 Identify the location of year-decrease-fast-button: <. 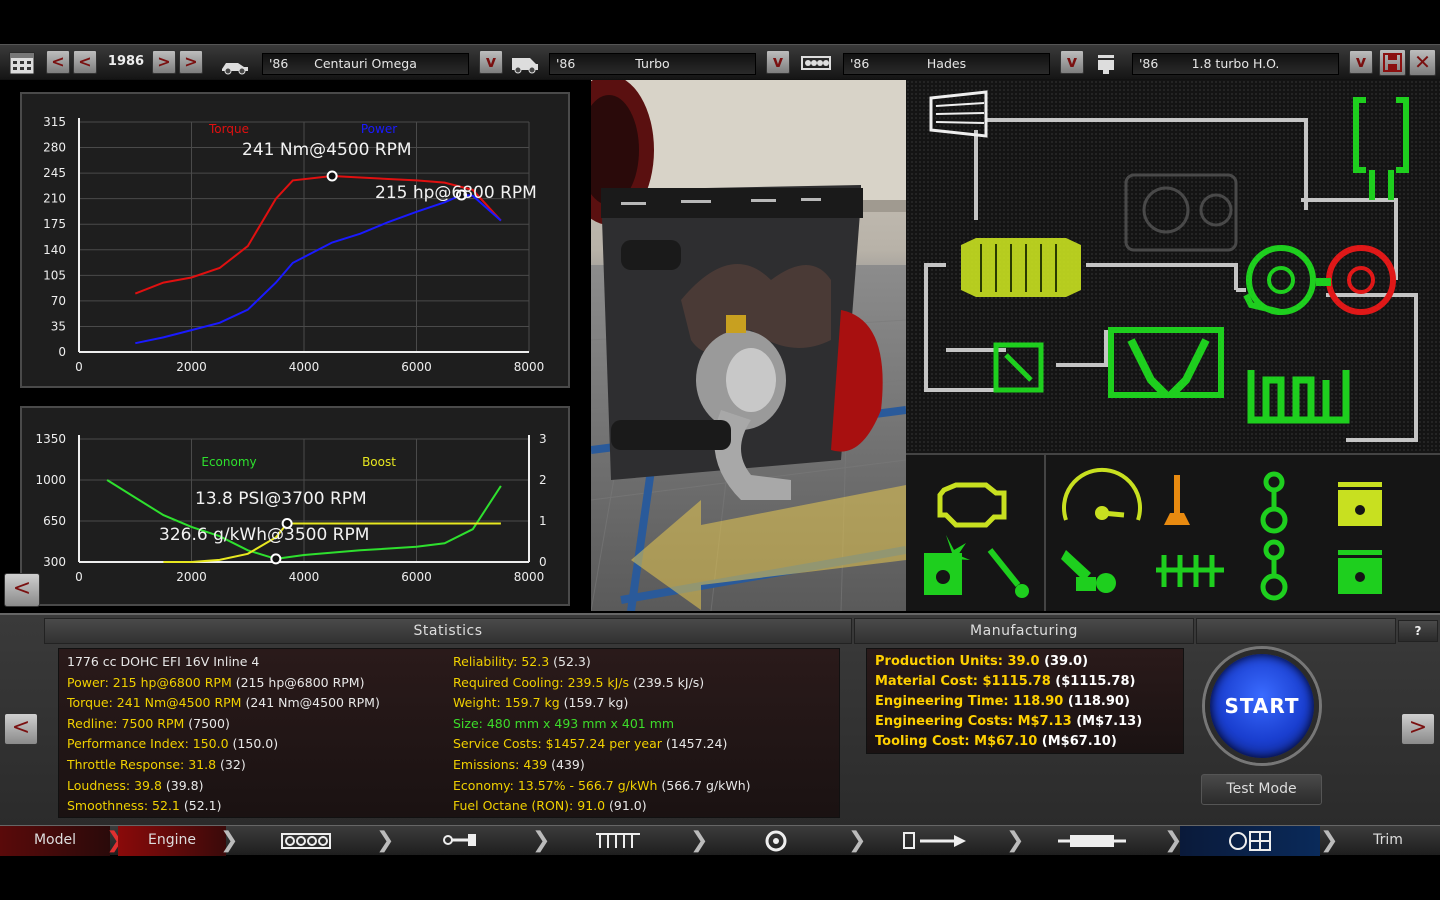
(58, 62).